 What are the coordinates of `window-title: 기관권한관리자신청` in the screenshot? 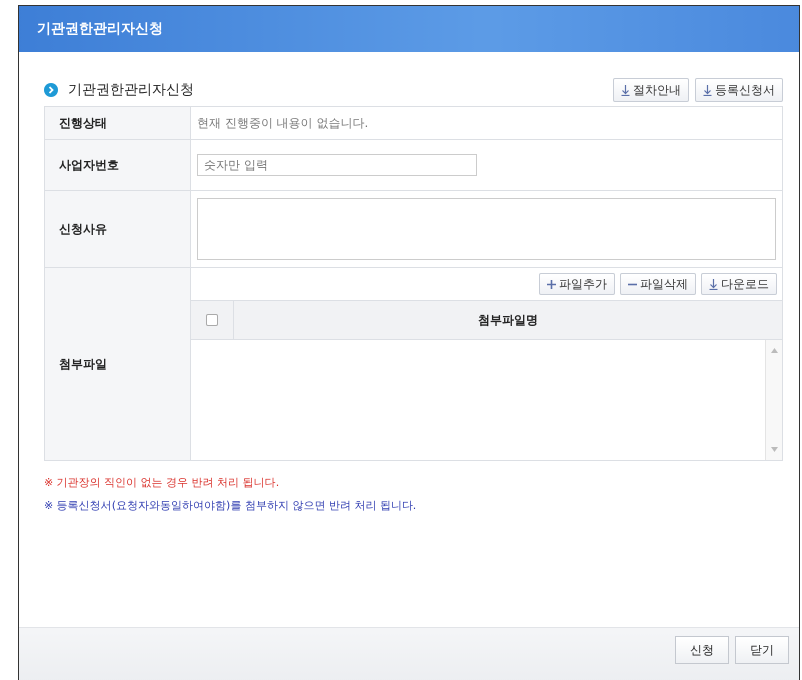 It's located at (100, 29).